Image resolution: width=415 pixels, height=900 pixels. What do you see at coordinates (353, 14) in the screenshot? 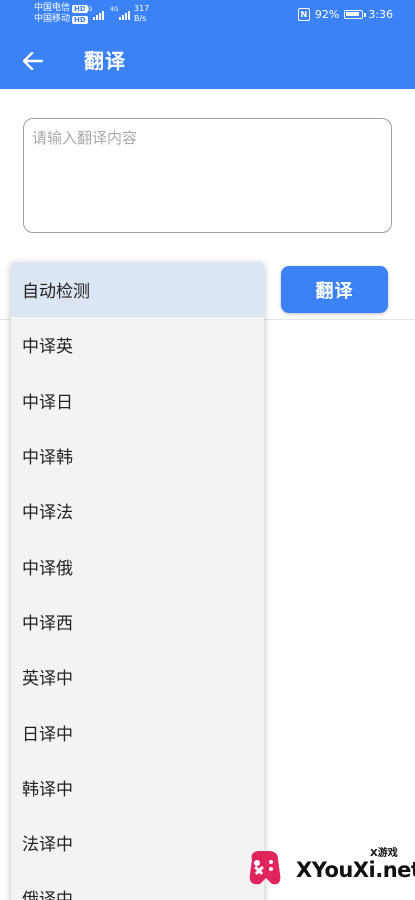
I see `battery-level` at bounding box center [353, 14].